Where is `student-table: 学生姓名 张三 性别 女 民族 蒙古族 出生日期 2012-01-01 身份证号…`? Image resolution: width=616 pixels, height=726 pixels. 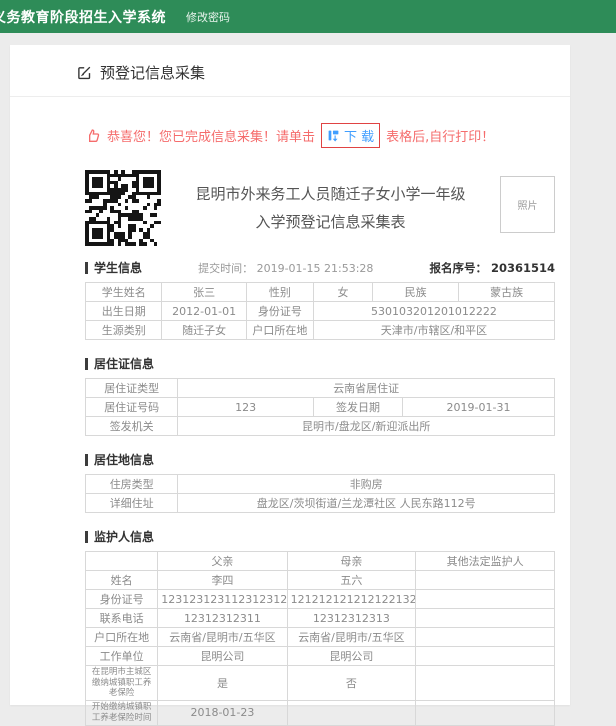
student-table: 学生姓名 张三 性别 女 民族 蒙古族 出生日期 2012-01-01 身份证号… is located at coordinates (320, 311).